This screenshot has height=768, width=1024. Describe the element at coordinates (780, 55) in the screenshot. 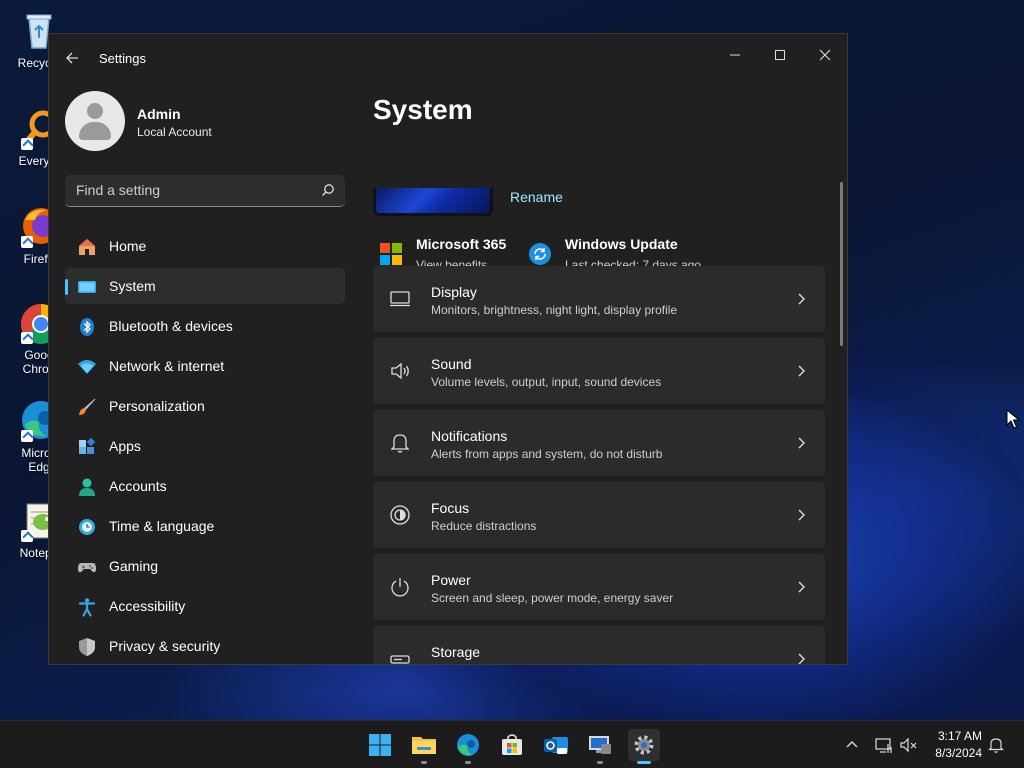

I see `maximize-button` at that location.